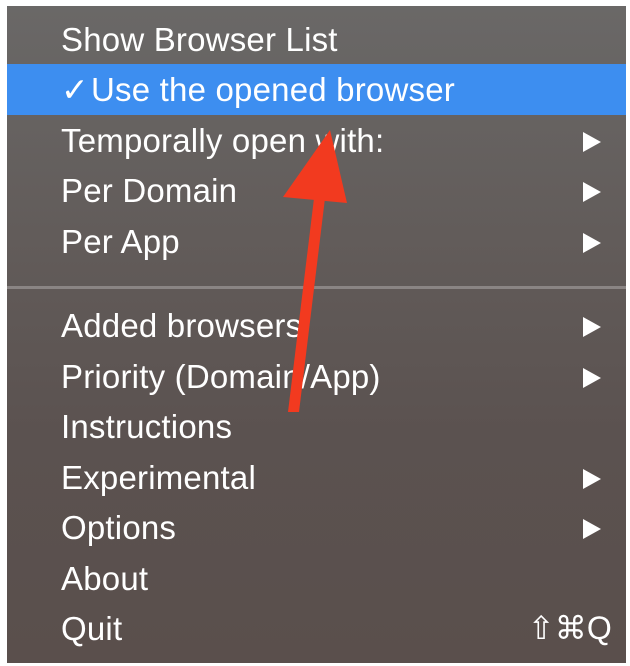 The height and width of the screenshot is (666, 630). I want to click on menu-item-use-opened-browser: ✓ Use the opened browser, so click(316, 89).